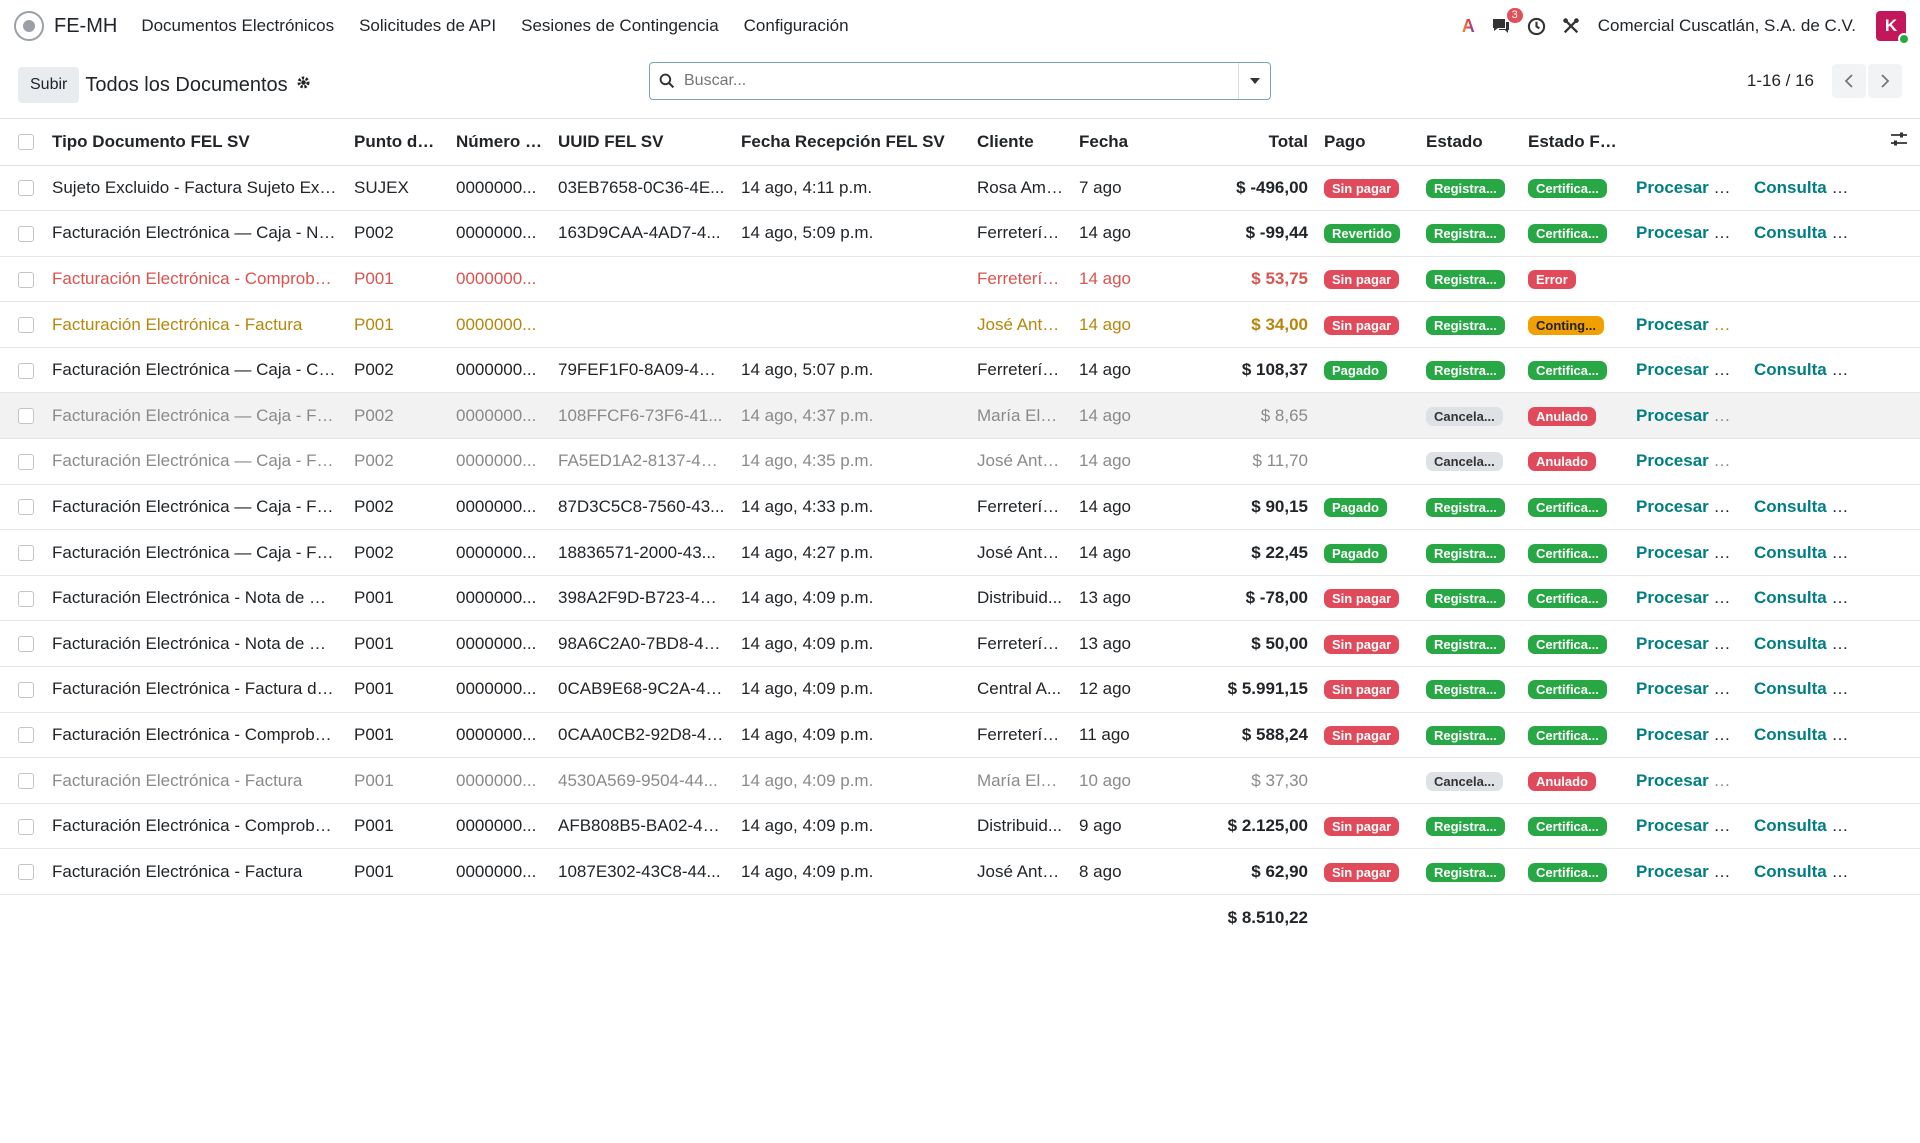 The height and width of the screenshot is (1143, 1920). What do you see at coordinates (1249, 142) in the screenshot?
I see `col-total: Total` at bounding box center [1249, 142].